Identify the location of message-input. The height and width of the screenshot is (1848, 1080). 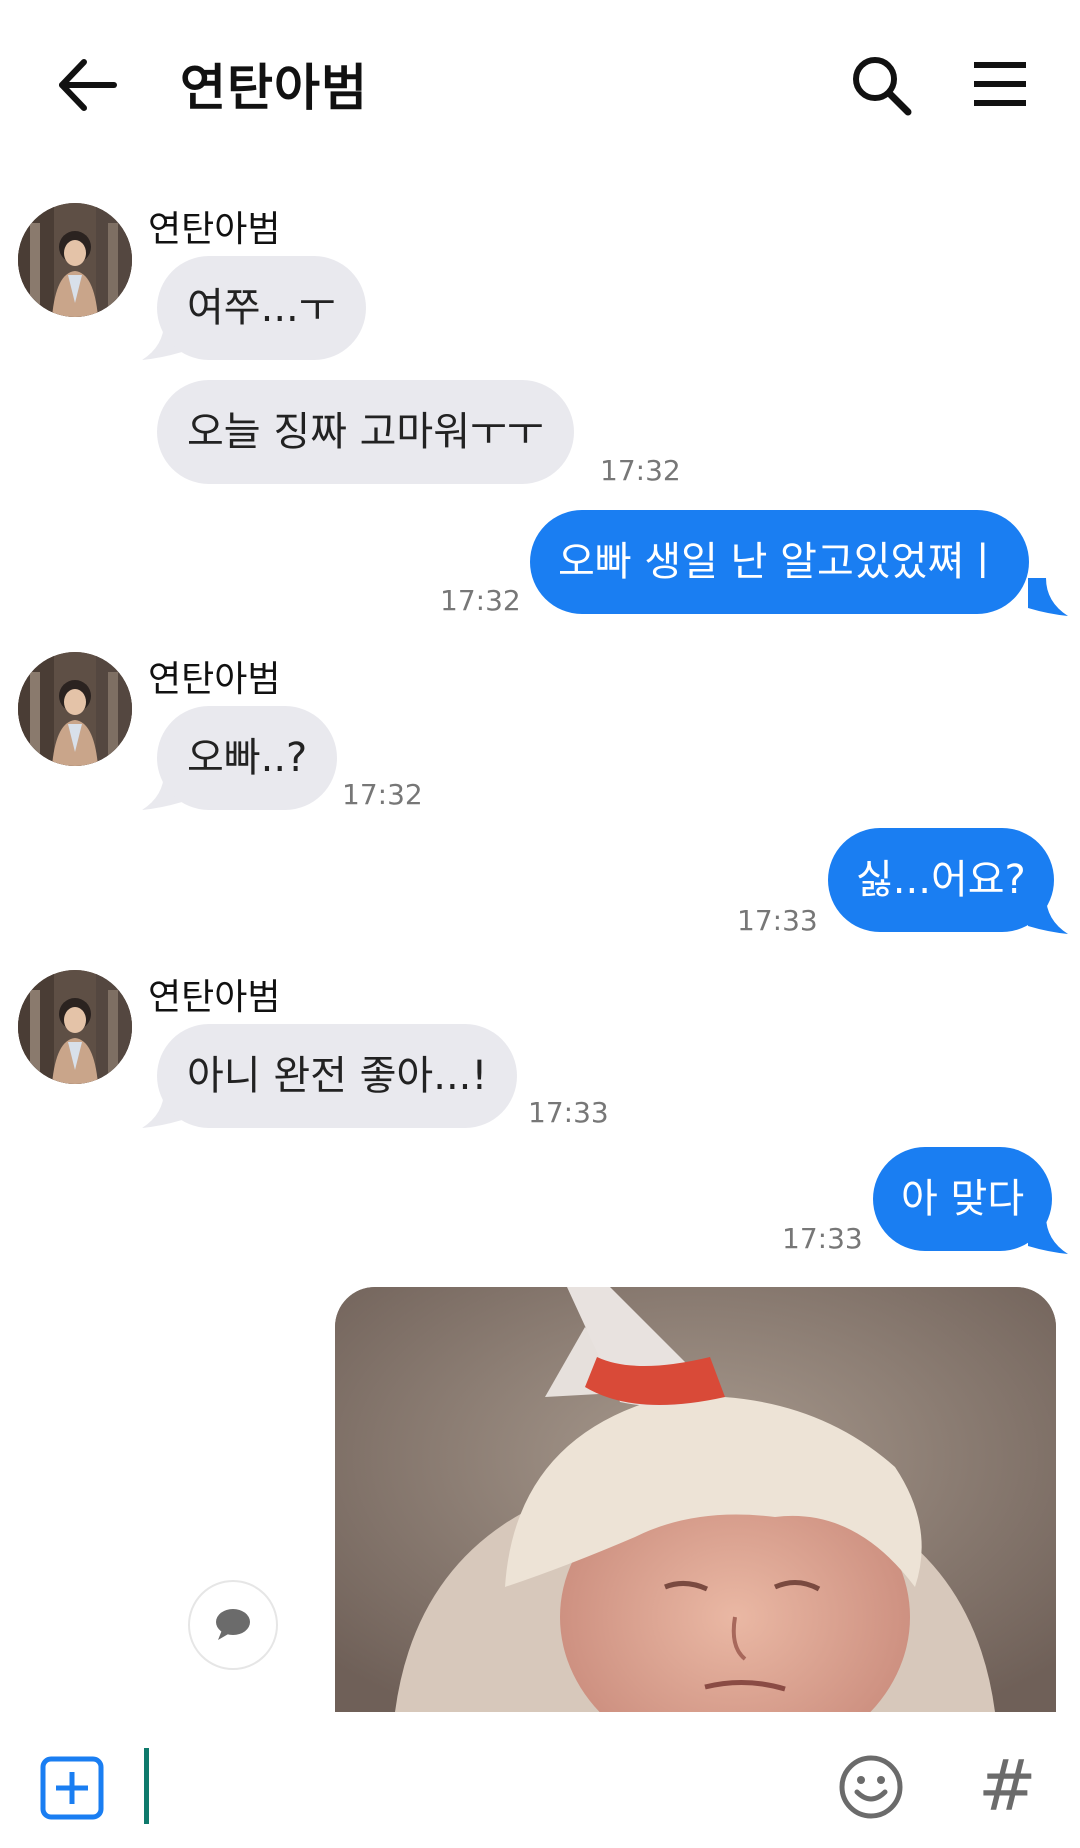
(478, 1787).